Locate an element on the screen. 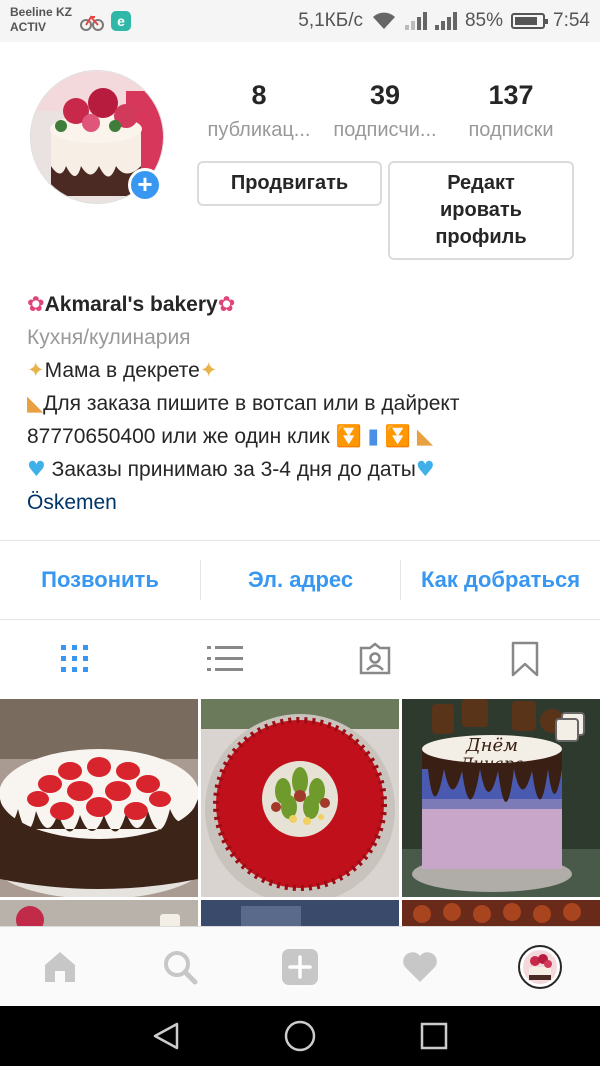 This screenshot has width=600, height=1066. svg-text: Днём is located at coordinates (491, 745).